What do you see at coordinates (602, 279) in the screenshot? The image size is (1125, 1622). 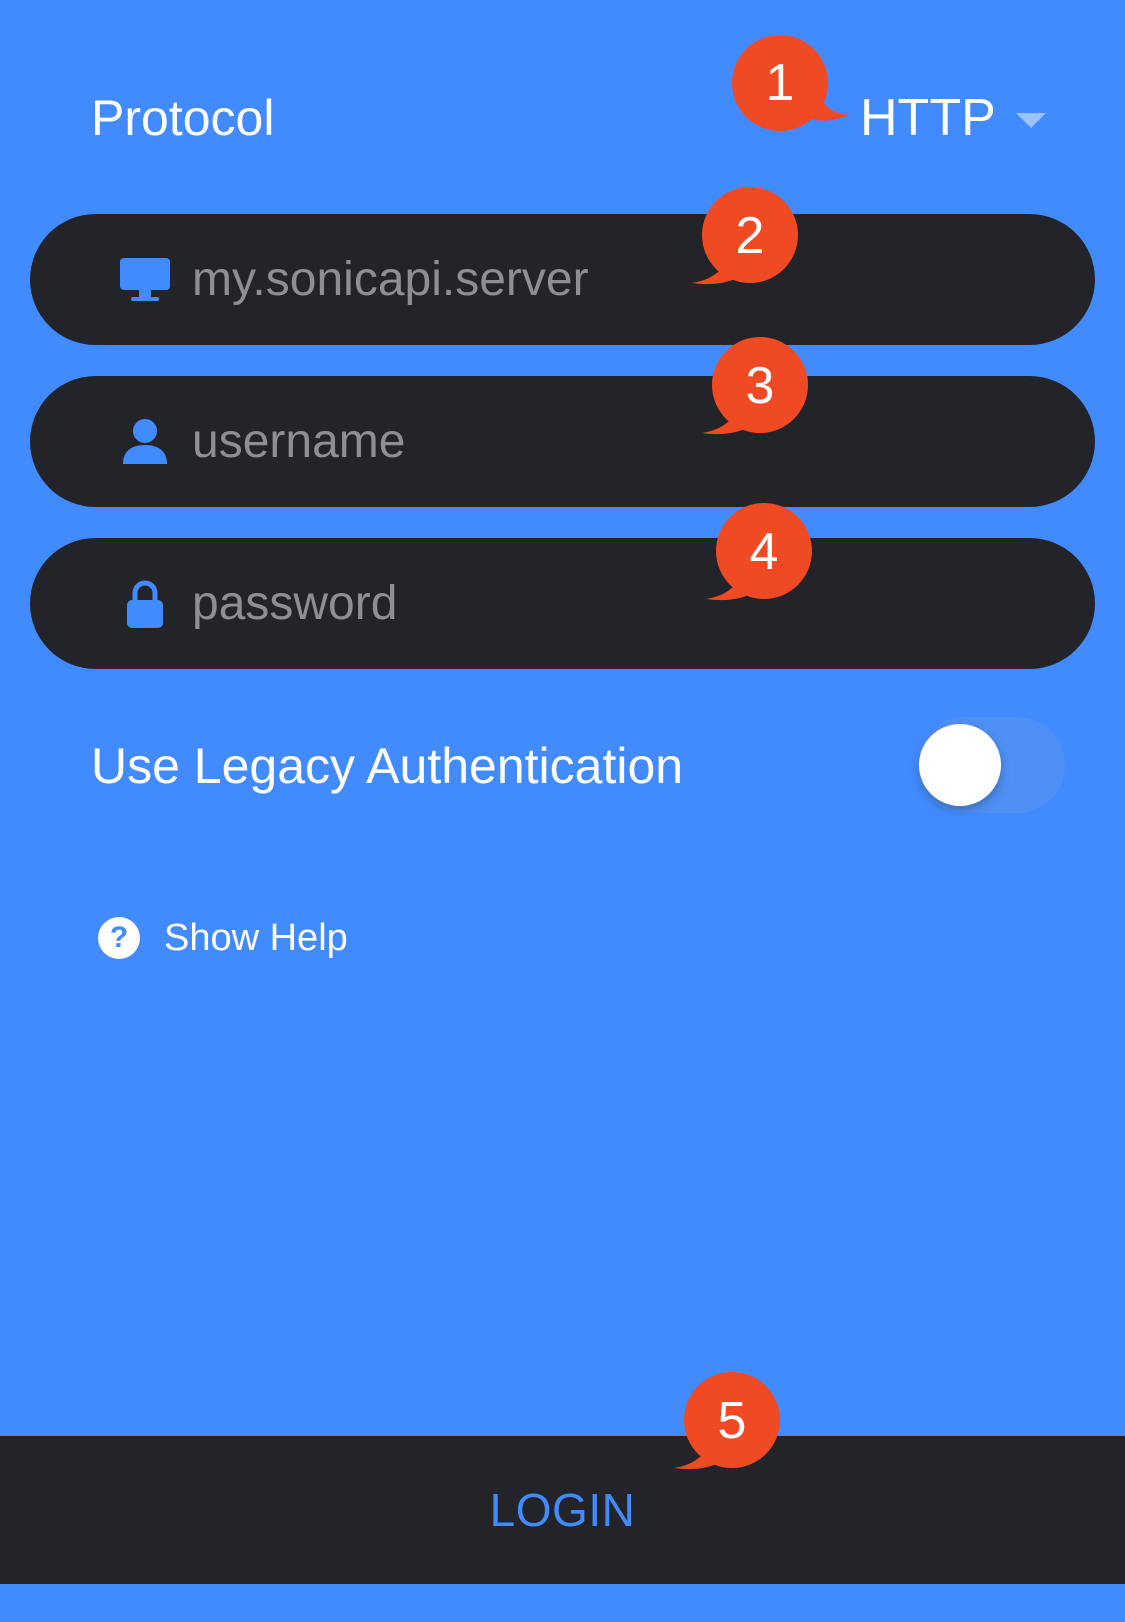 I see `server-input` at bounding box center [602, 279].